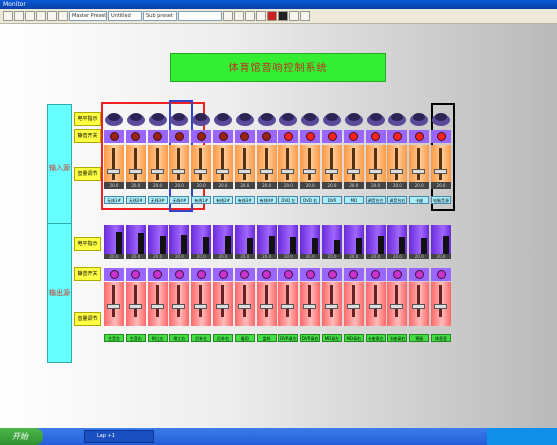 This screenshot has width=557, height=445. Describe the element at coordinates (30, 16) in the screenshot. I see `save-icon` at that location.